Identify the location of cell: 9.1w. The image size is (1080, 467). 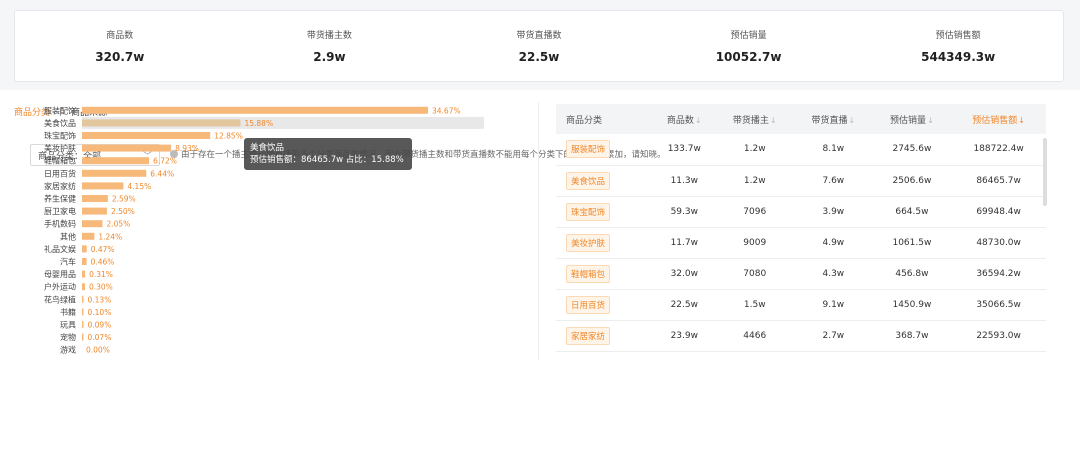
(833, 305).